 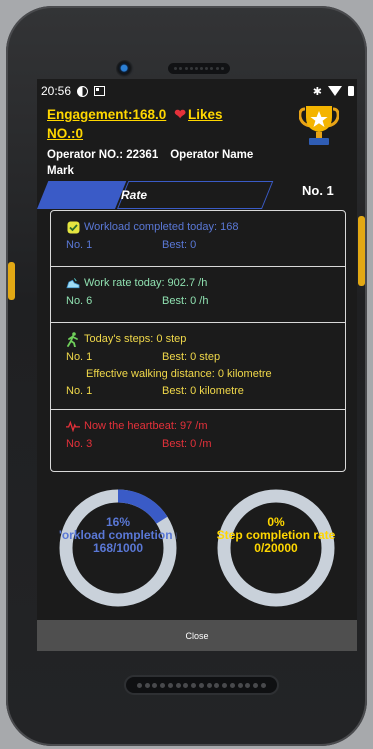 What do you see at coordinates (161, 227) in the screenshot?
I see `workload-title: Workload completed today: 168` at bounding box center [161, 227].